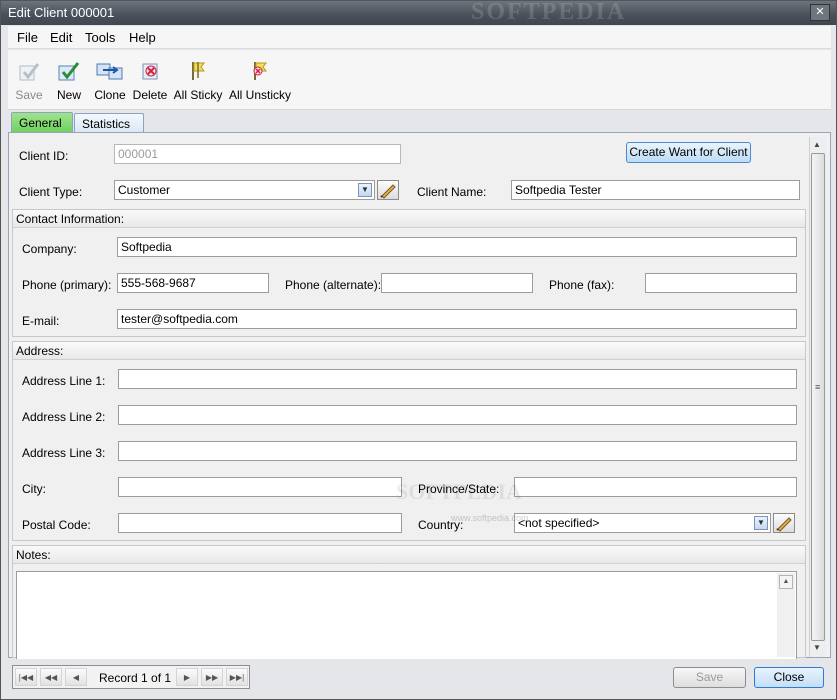 The image size is (837, 700). Describe the element at coordinates (257, 154) in the screenshot. I see `client-id-field: 000001` at that location.